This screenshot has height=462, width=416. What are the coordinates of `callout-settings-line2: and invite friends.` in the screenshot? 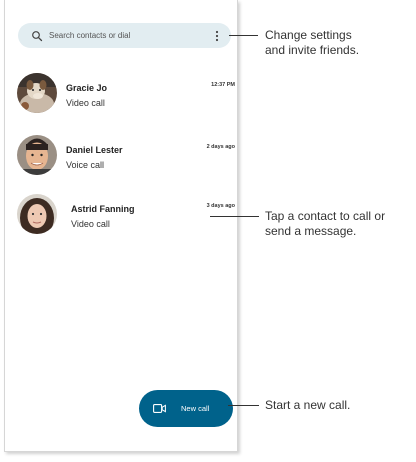 It's located at (312, 50).